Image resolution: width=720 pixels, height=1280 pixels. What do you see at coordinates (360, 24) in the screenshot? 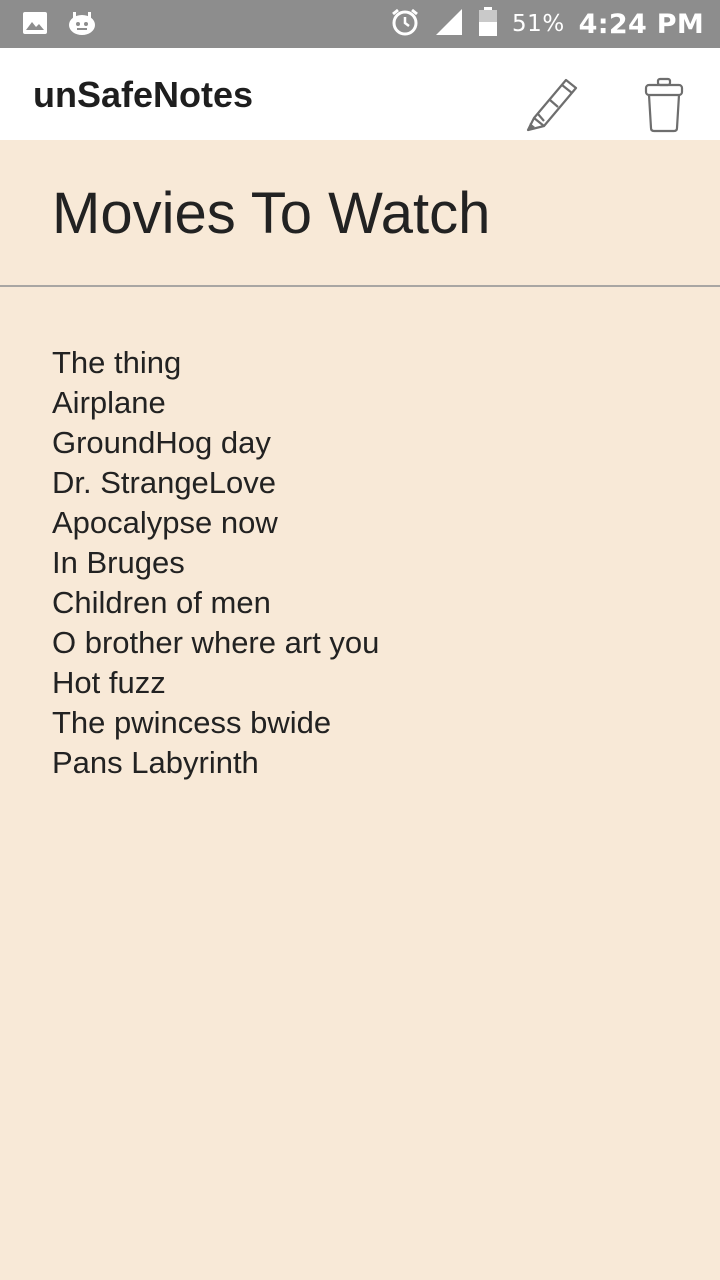
I see `status-bar: 51% 4:24 PM` at bounding box center [360, 24].